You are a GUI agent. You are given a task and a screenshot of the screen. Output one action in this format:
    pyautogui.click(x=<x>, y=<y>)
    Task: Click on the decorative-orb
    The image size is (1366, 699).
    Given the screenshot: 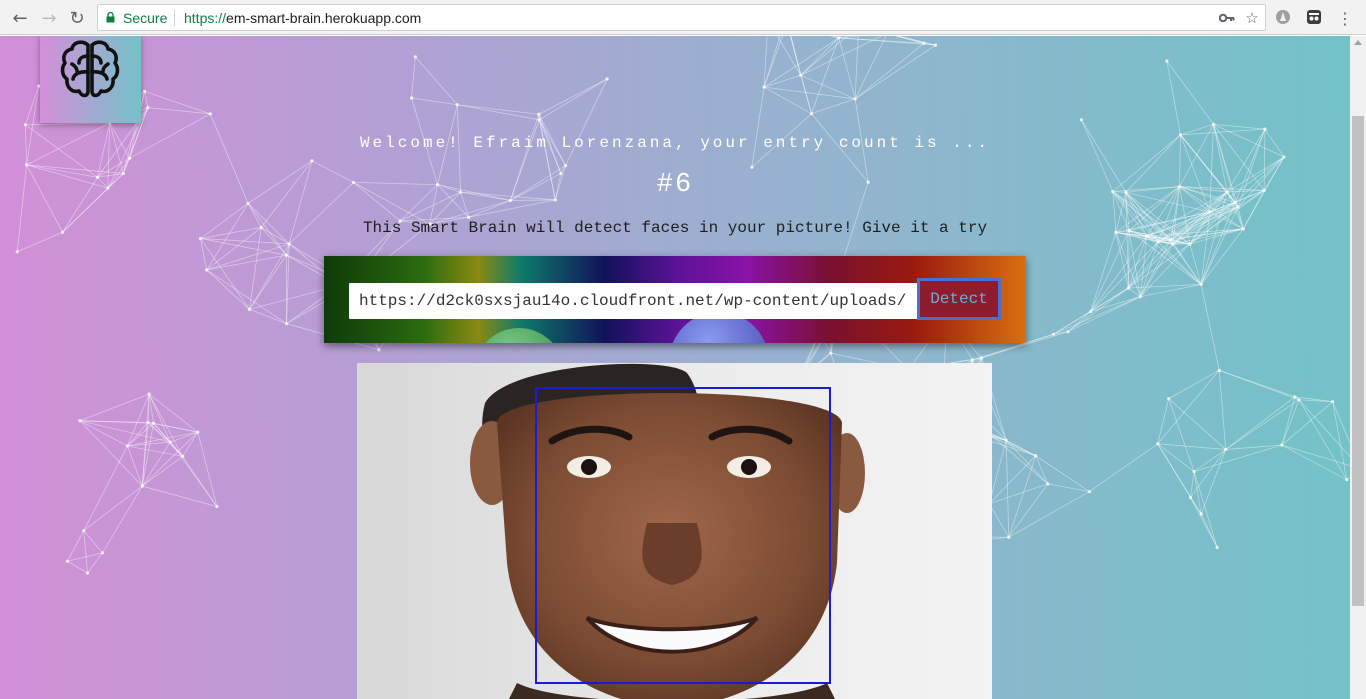 What is the action you would take?
    pyautogui.click(x=519, y=335)
    